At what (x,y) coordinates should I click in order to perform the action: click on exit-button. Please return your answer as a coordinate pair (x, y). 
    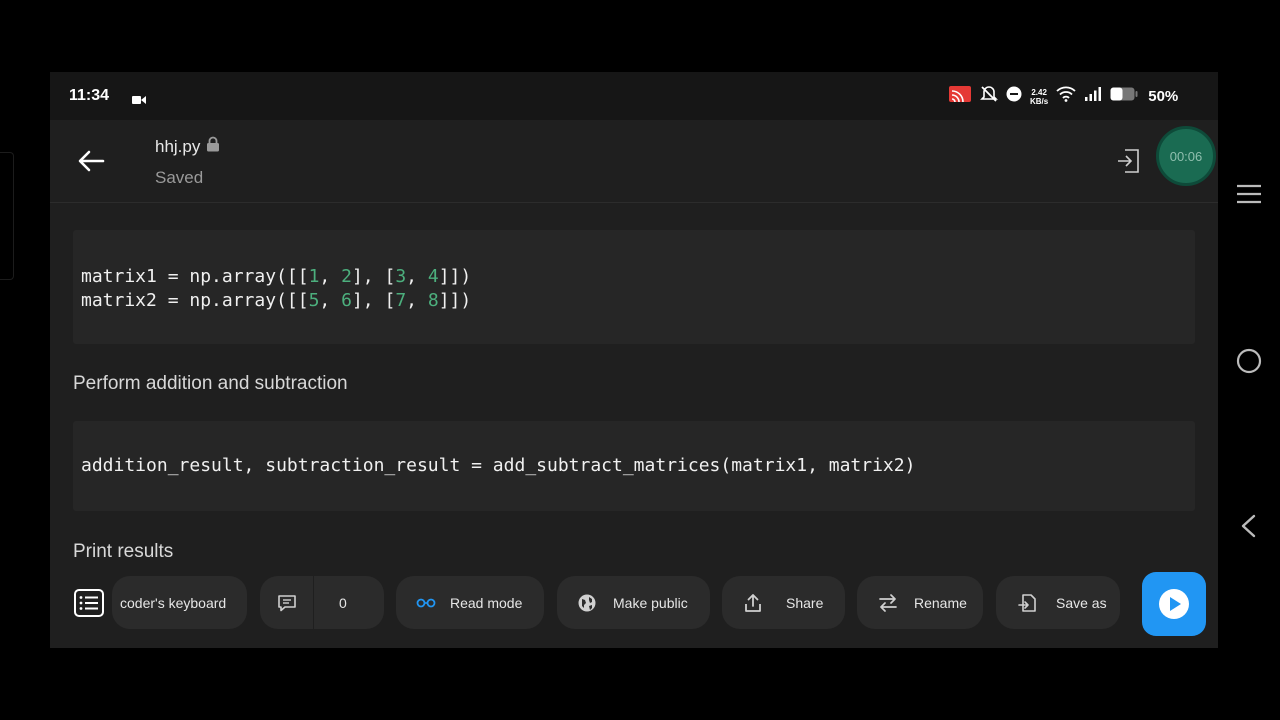
    Looking at the image, I should click on (1128, 163).